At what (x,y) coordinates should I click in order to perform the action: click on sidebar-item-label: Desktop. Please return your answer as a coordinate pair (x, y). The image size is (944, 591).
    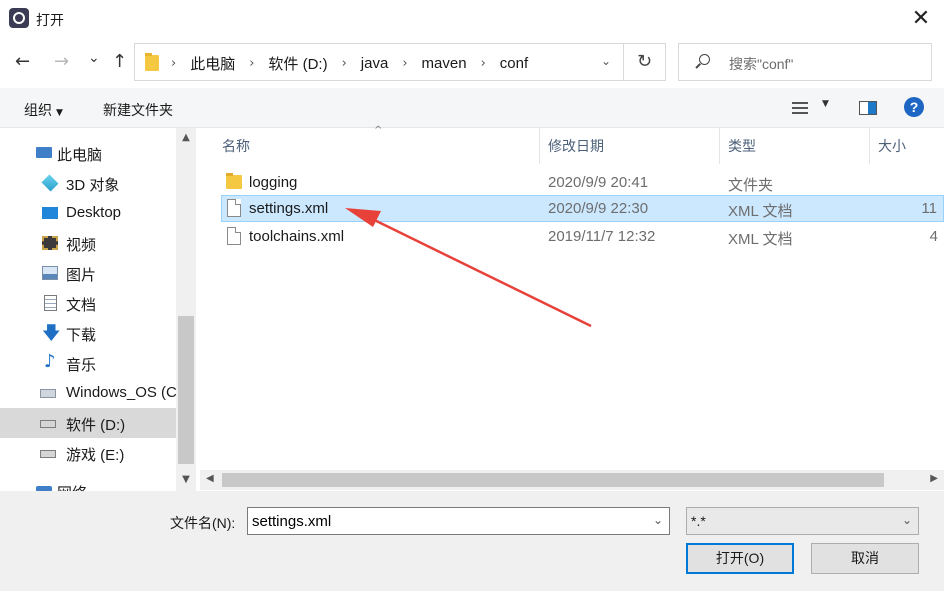
    Looking at the image, I should click on (94, 212).